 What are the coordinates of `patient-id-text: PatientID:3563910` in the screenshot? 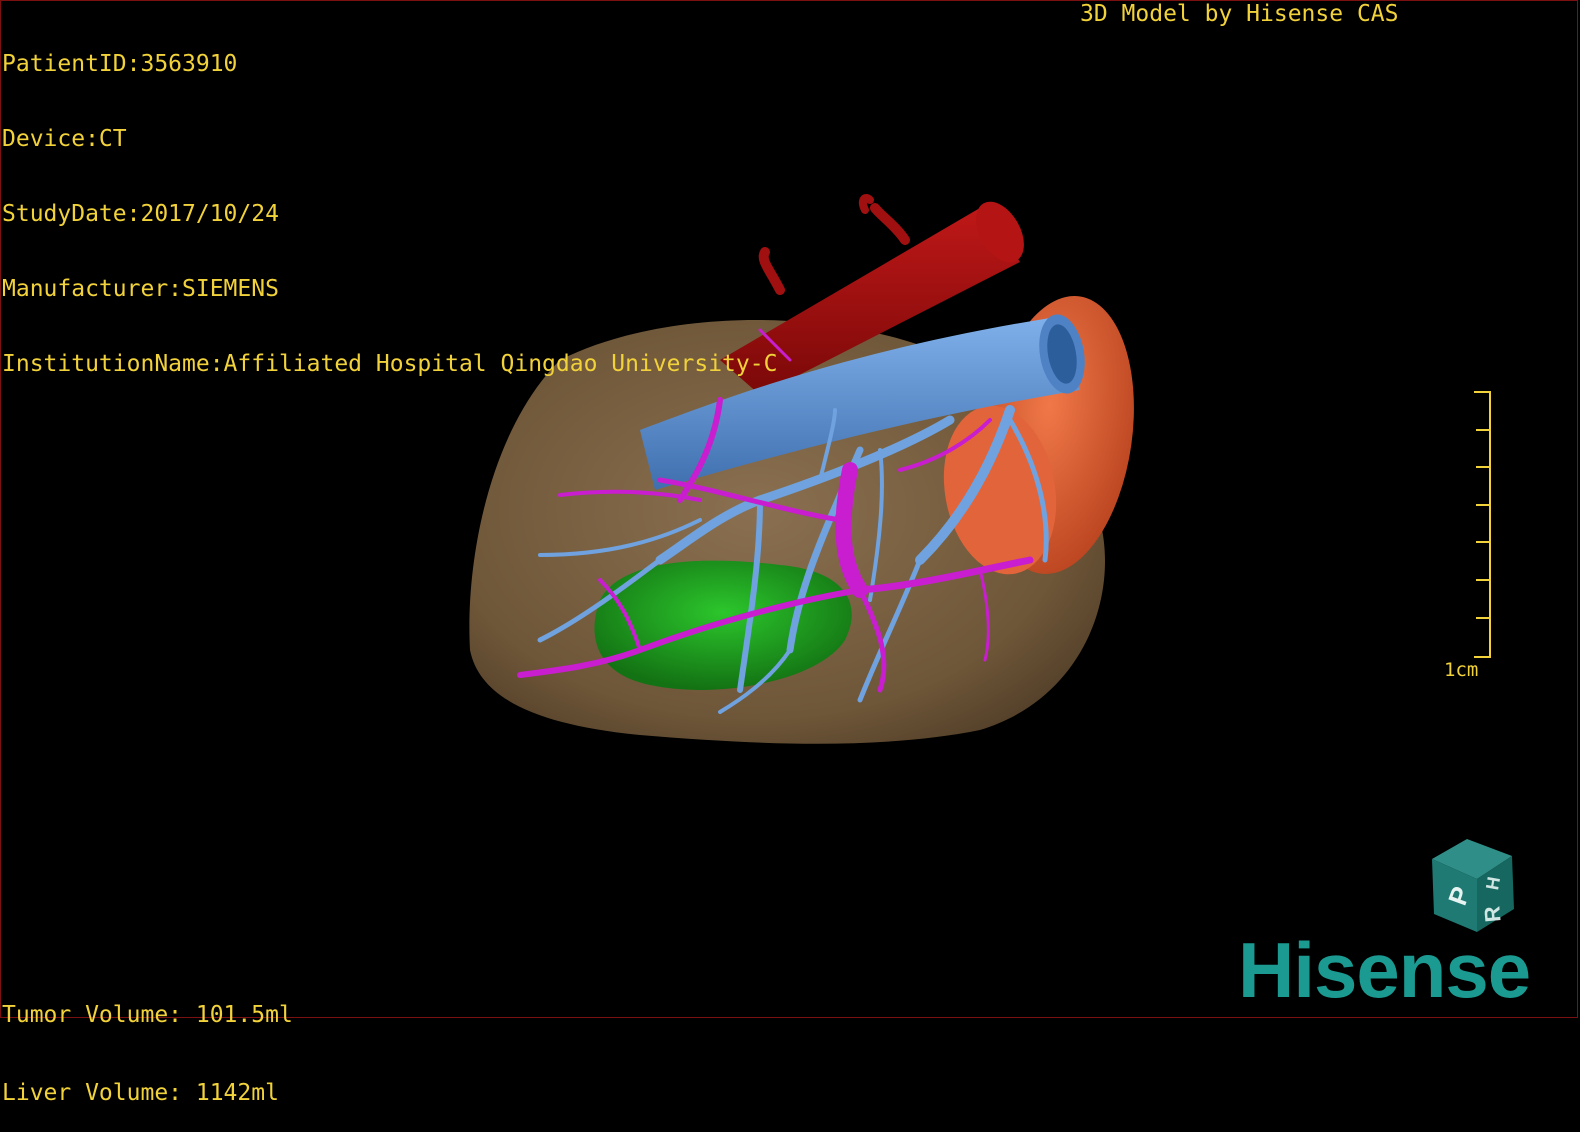 It's located at (120, 64).